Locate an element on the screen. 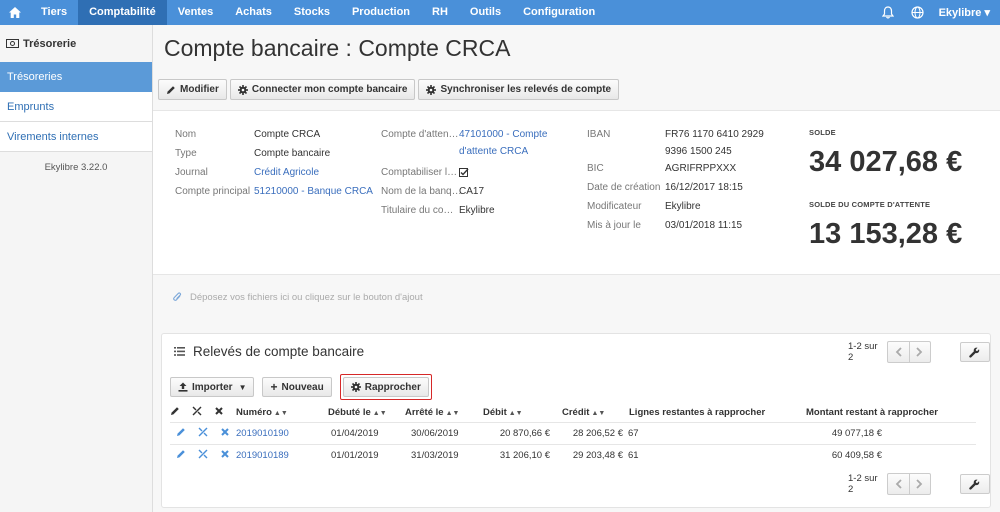  col-credit: Crédit ▲▼ is located at coordinates (586, 413).